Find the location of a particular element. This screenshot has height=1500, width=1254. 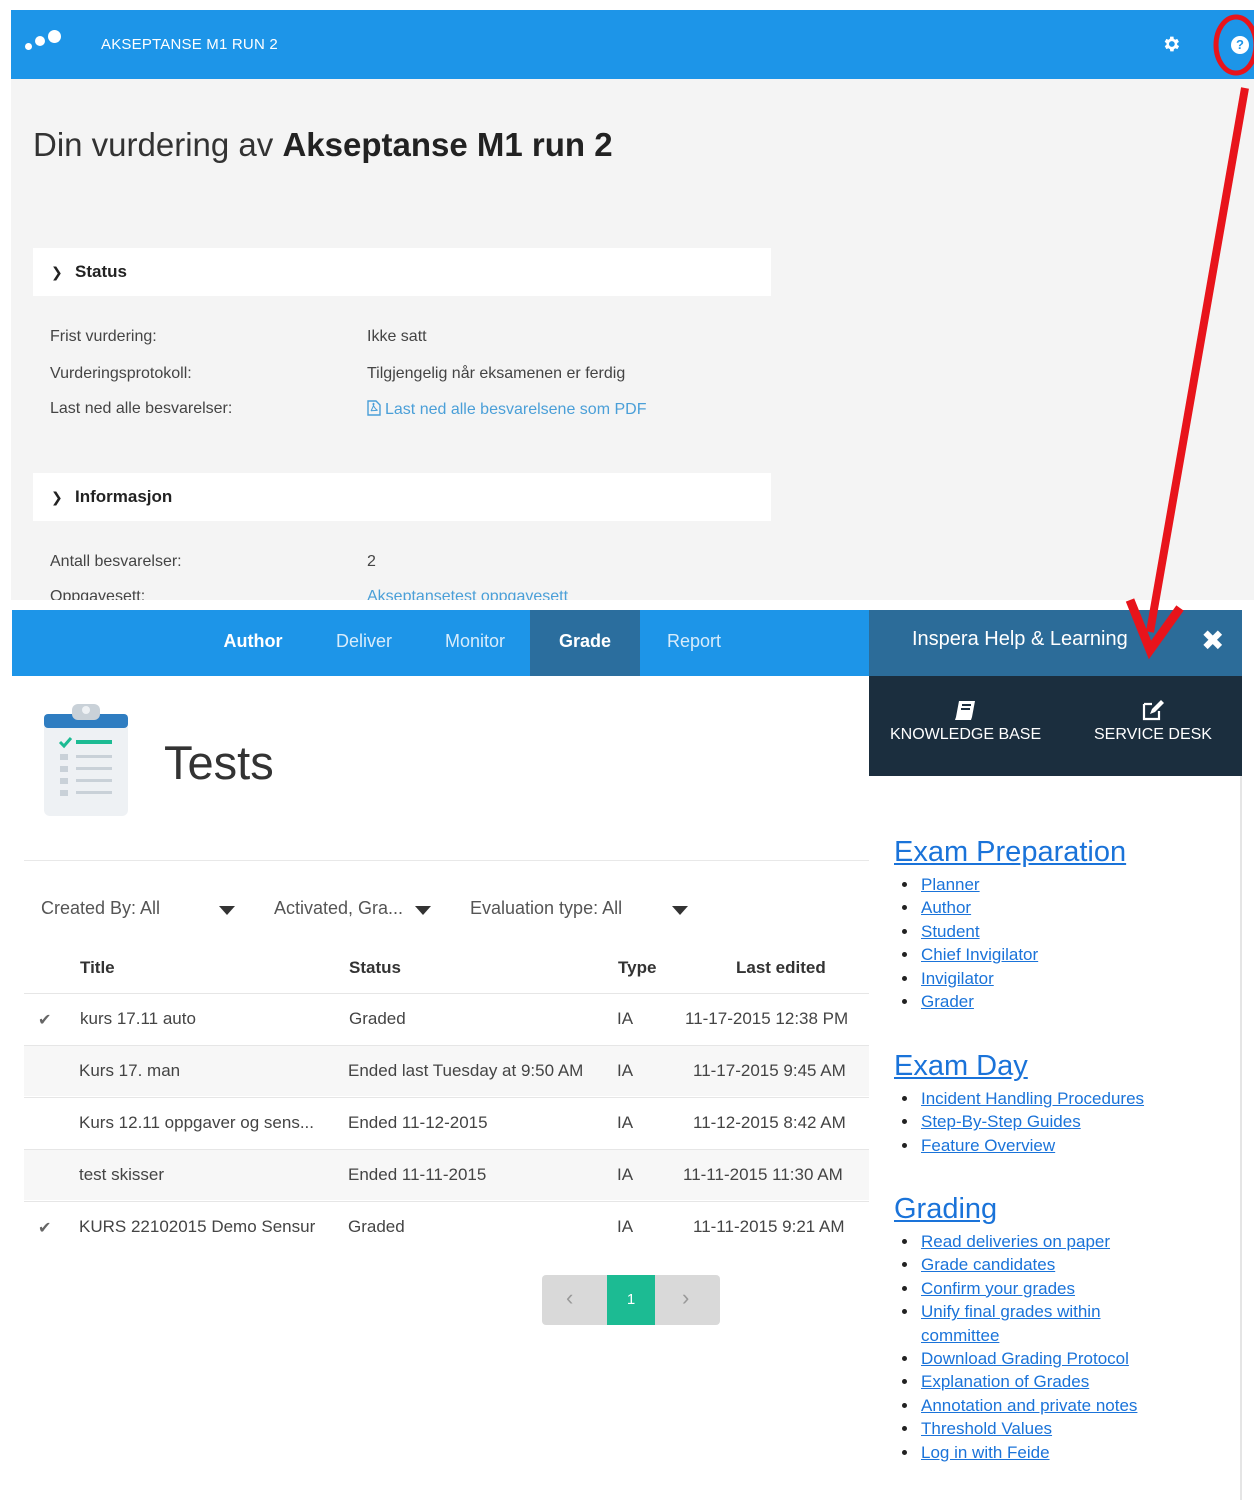

help-link: Threshold Values is located at coordinates (1059, 1428).